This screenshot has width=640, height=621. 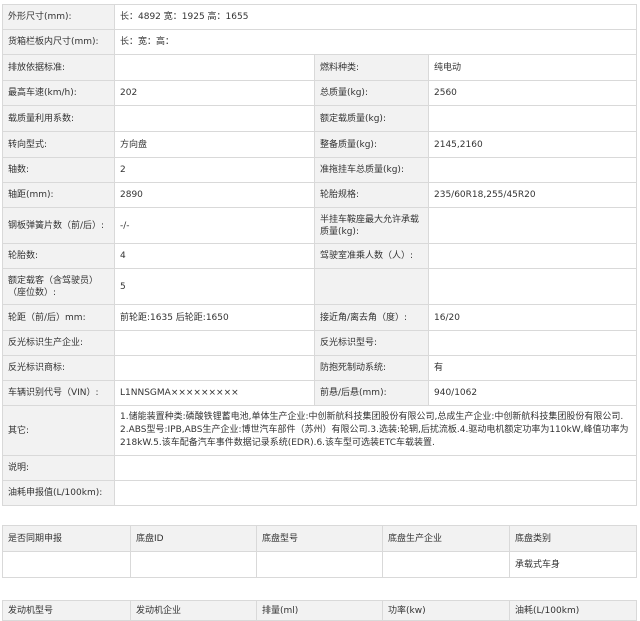 What do you see at coordinates (58, 286) in the screenshot?
I see `spec-label: 额定载客（含驾驶员）（座位数）:` at bounding box center [58, 286].